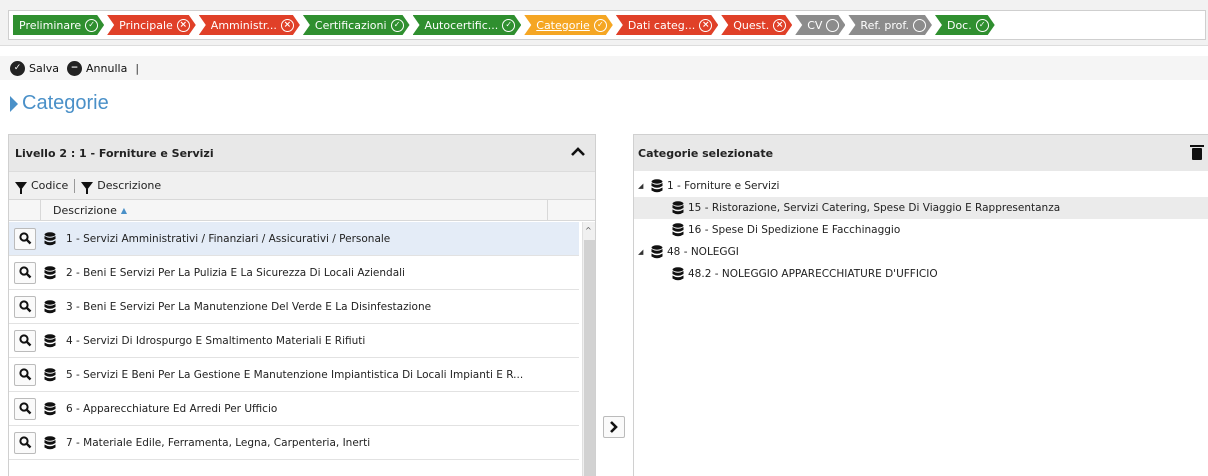  I want to click on grid-header-blank, so click(25, 210).